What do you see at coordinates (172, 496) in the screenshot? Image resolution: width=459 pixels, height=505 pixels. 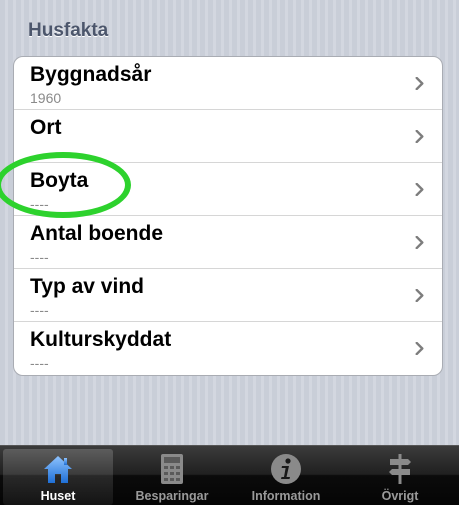 I see `tab-label: Besparingar` at bounding box center [172, 496].